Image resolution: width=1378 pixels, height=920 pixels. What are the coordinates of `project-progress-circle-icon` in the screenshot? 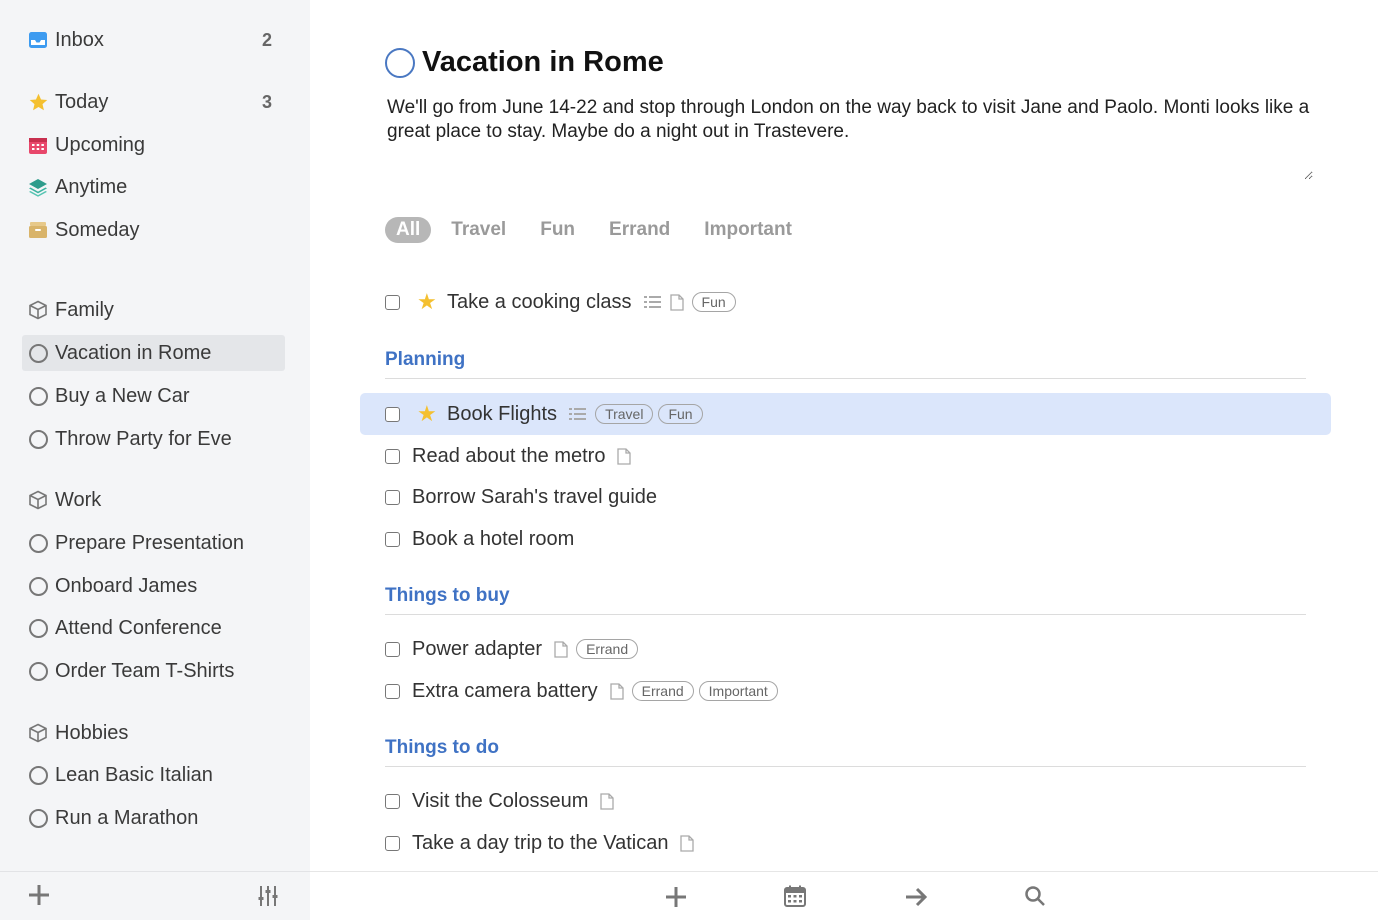 It's located at (400, 62).